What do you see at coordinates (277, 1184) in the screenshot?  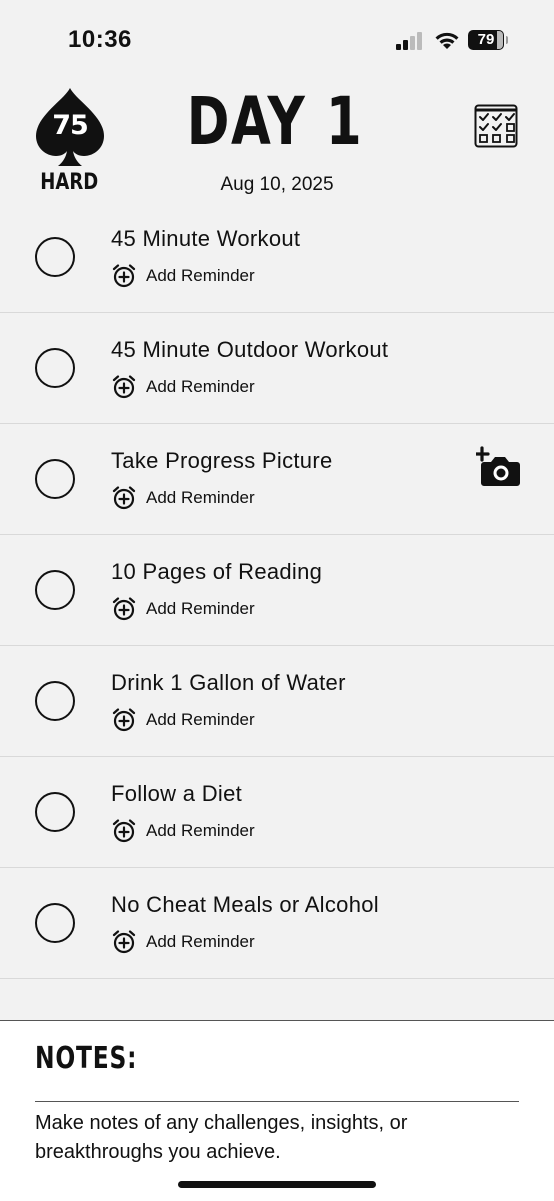 I see `home-indicator` at bounding box center [277, 1184].